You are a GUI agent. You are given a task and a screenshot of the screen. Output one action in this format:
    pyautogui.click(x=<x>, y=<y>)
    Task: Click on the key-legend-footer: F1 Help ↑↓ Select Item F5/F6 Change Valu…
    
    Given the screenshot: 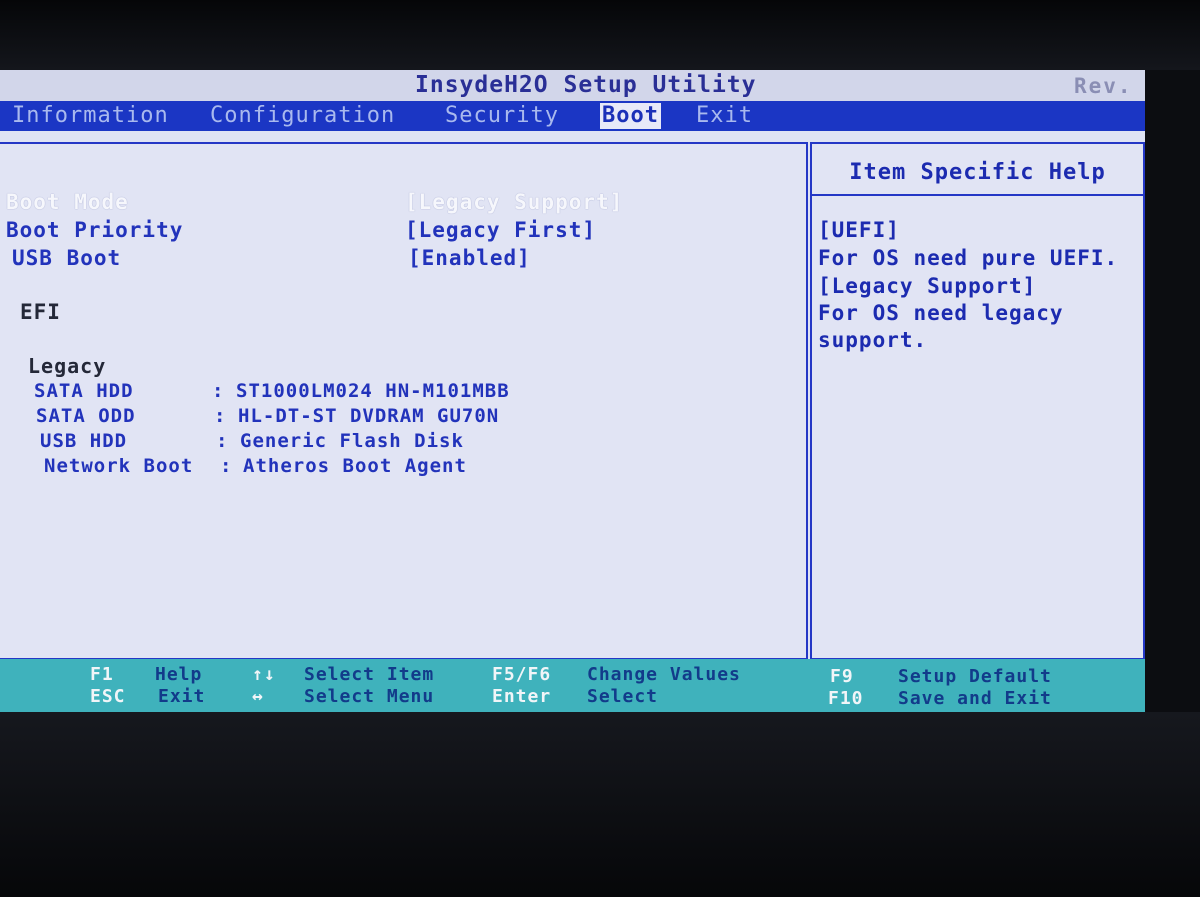 What is the action you would take?
    pyautogui.click(x=572, y=685)
    